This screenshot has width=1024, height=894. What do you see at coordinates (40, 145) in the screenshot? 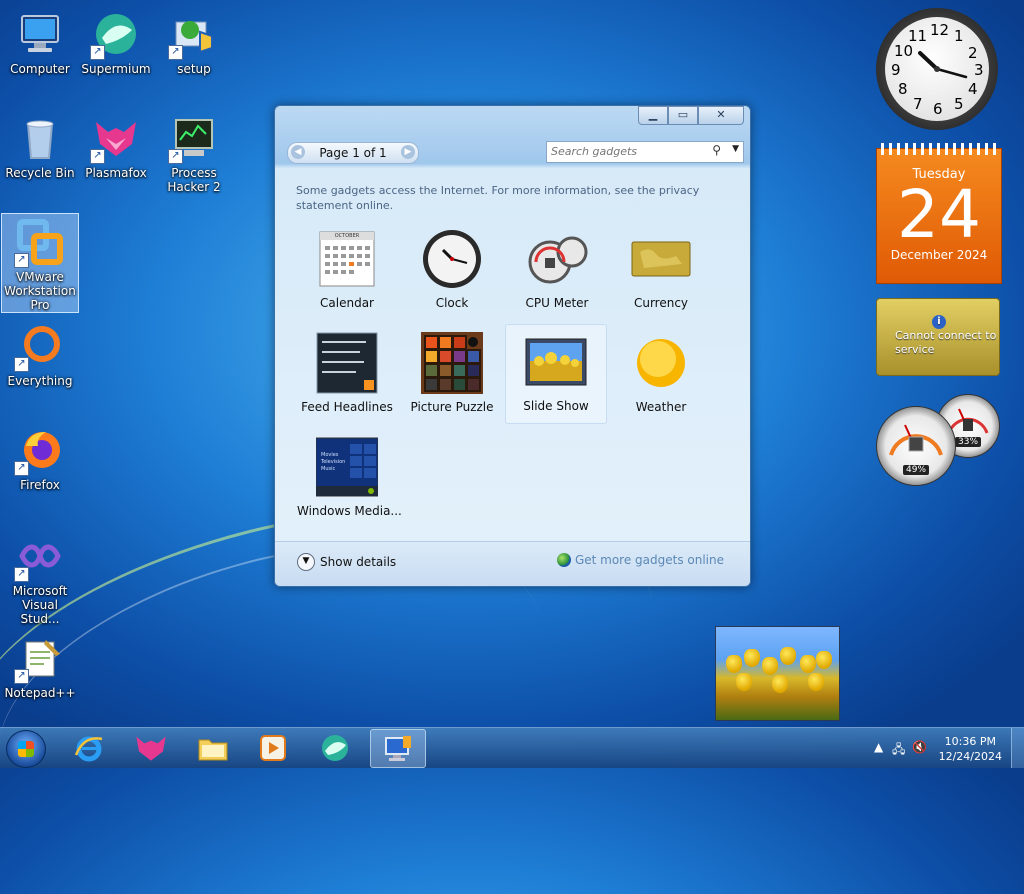
I see `desktop-icon-recycle-bin: Recycle Bin` at bounding box center [40, 145].